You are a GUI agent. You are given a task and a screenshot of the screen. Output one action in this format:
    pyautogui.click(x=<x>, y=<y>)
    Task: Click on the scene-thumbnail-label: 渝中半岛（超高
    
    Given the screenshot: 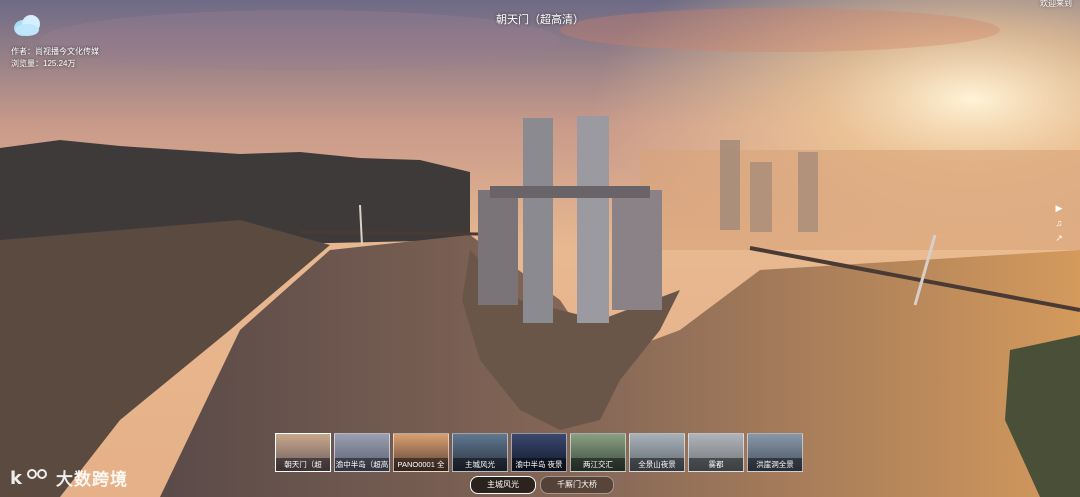 What is the action you would take?
    pyautogui.click(x=362, y=464)
    